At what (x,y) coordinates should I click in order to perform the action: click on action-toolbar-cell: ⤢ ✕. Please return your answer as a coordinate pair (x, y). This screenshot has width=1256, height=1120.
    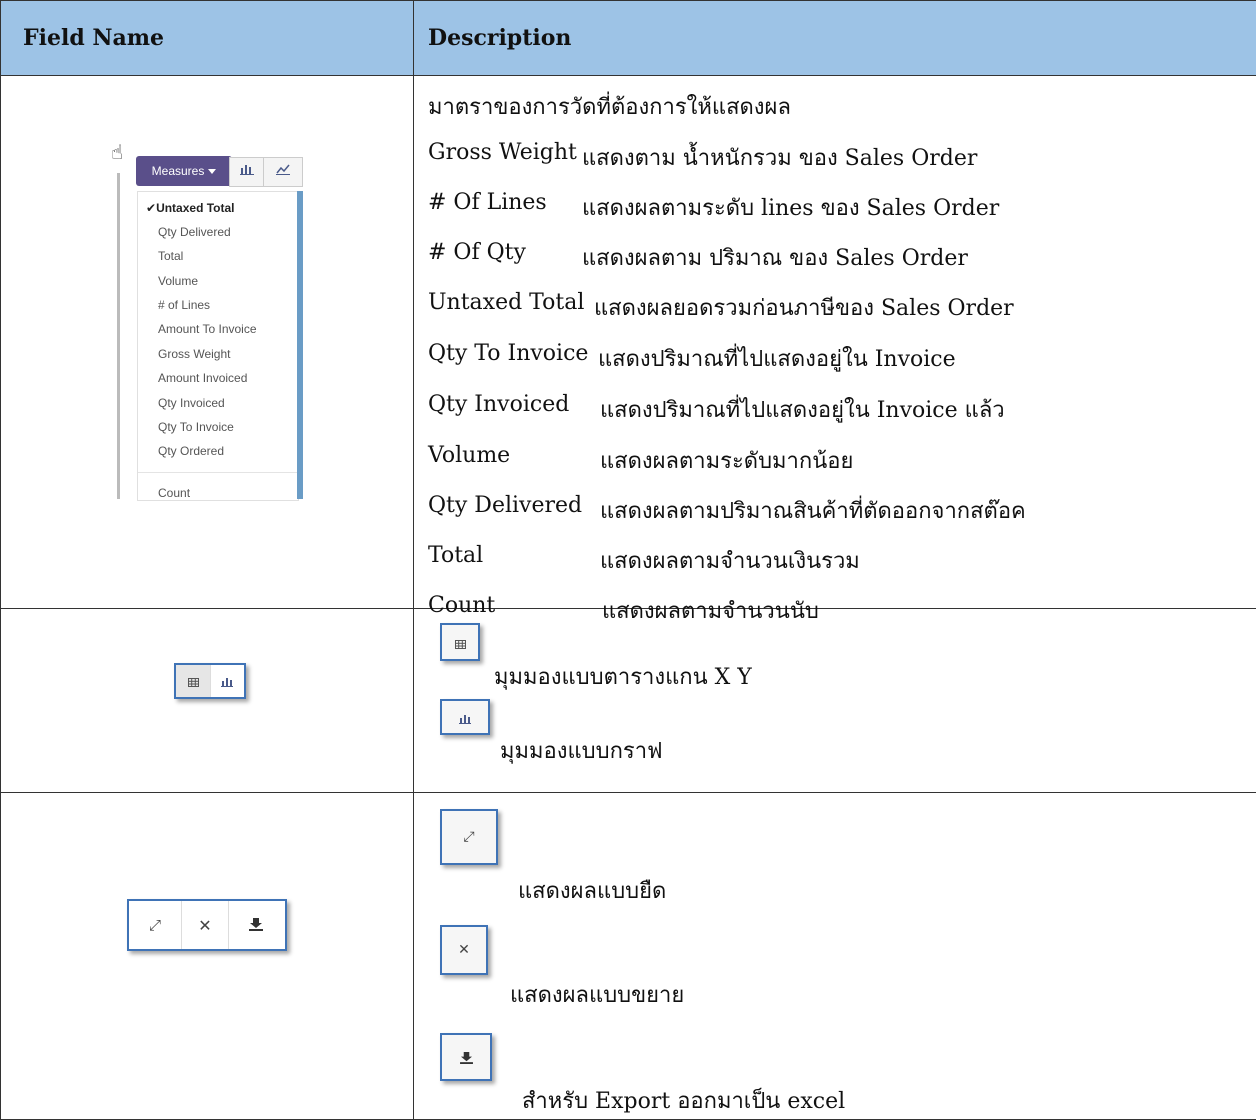
    Looking at the image, I should click on (207, 956).